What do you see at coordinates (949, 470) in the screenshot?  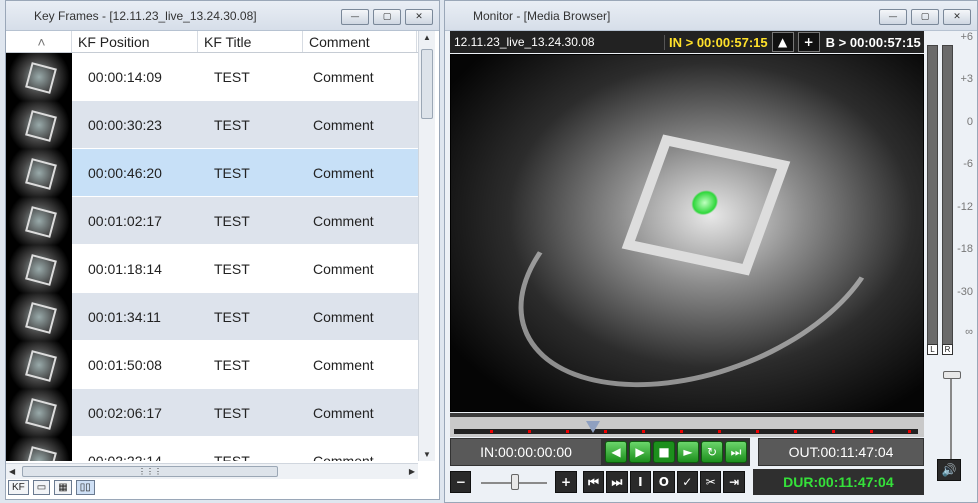 I see `speaker-icon: 🔊` at bounding box center [949, 470].